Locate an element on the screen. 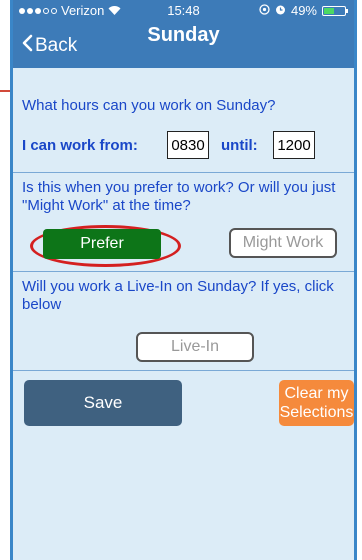  location-icon is located at coordinates (264, 10).